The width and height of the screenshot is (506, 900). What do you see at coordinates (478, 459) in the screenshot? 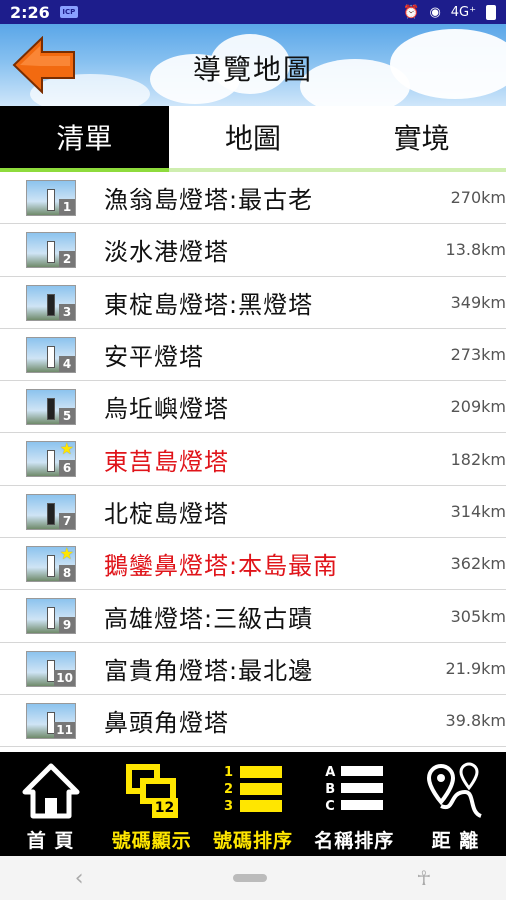
I see `item-distance: 182km` at bounding box center [478, 459].